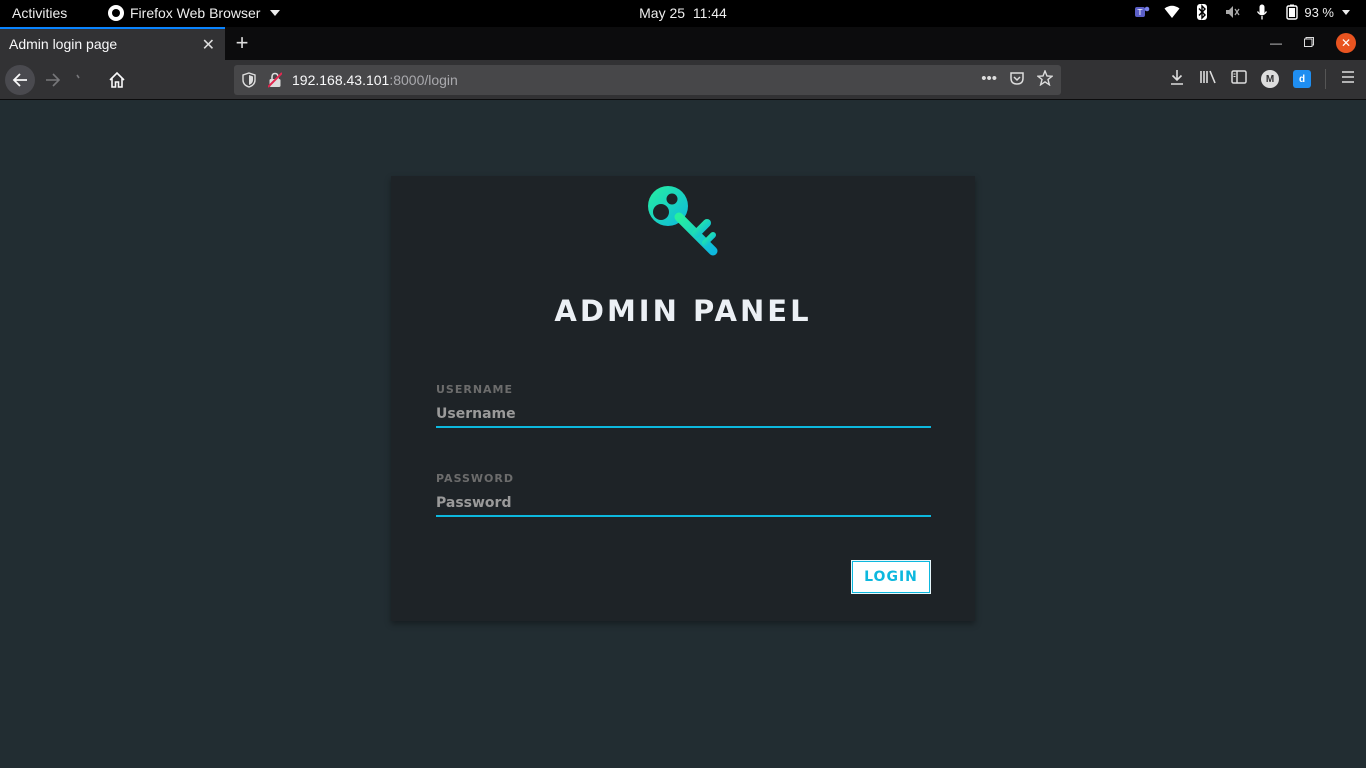  Describe the element at coordinates (1232, 12) in the screenshot. I see `volume-muted-icon` at that location.